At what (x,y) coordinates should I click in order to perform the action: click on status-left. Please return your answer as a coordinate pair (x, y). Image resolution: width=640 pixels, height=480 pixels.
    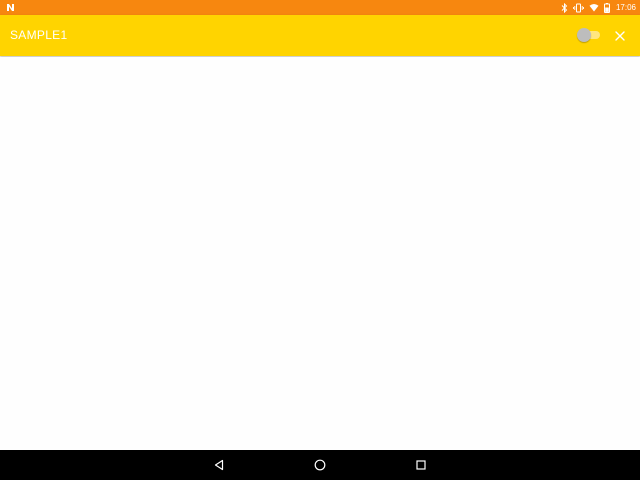
    Looking at the image, I should click on (10, 7).